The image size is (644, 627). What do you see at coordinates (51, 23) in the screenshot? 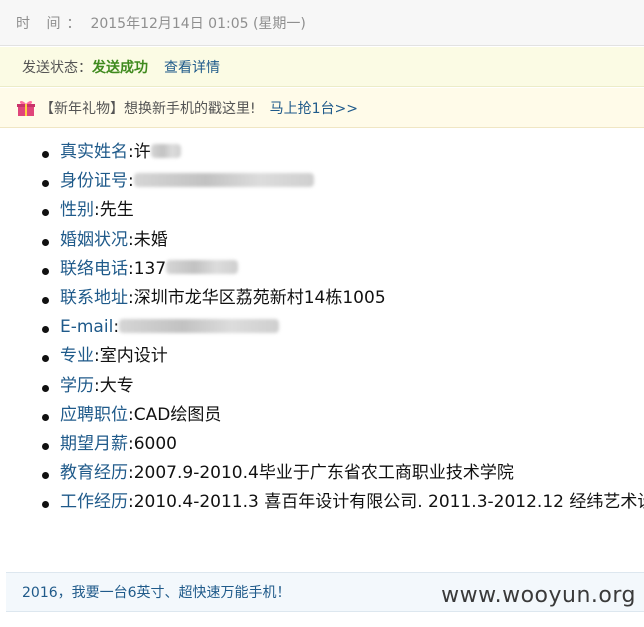
I see `time-label: 时 间：` at bounding box center [51, 23].